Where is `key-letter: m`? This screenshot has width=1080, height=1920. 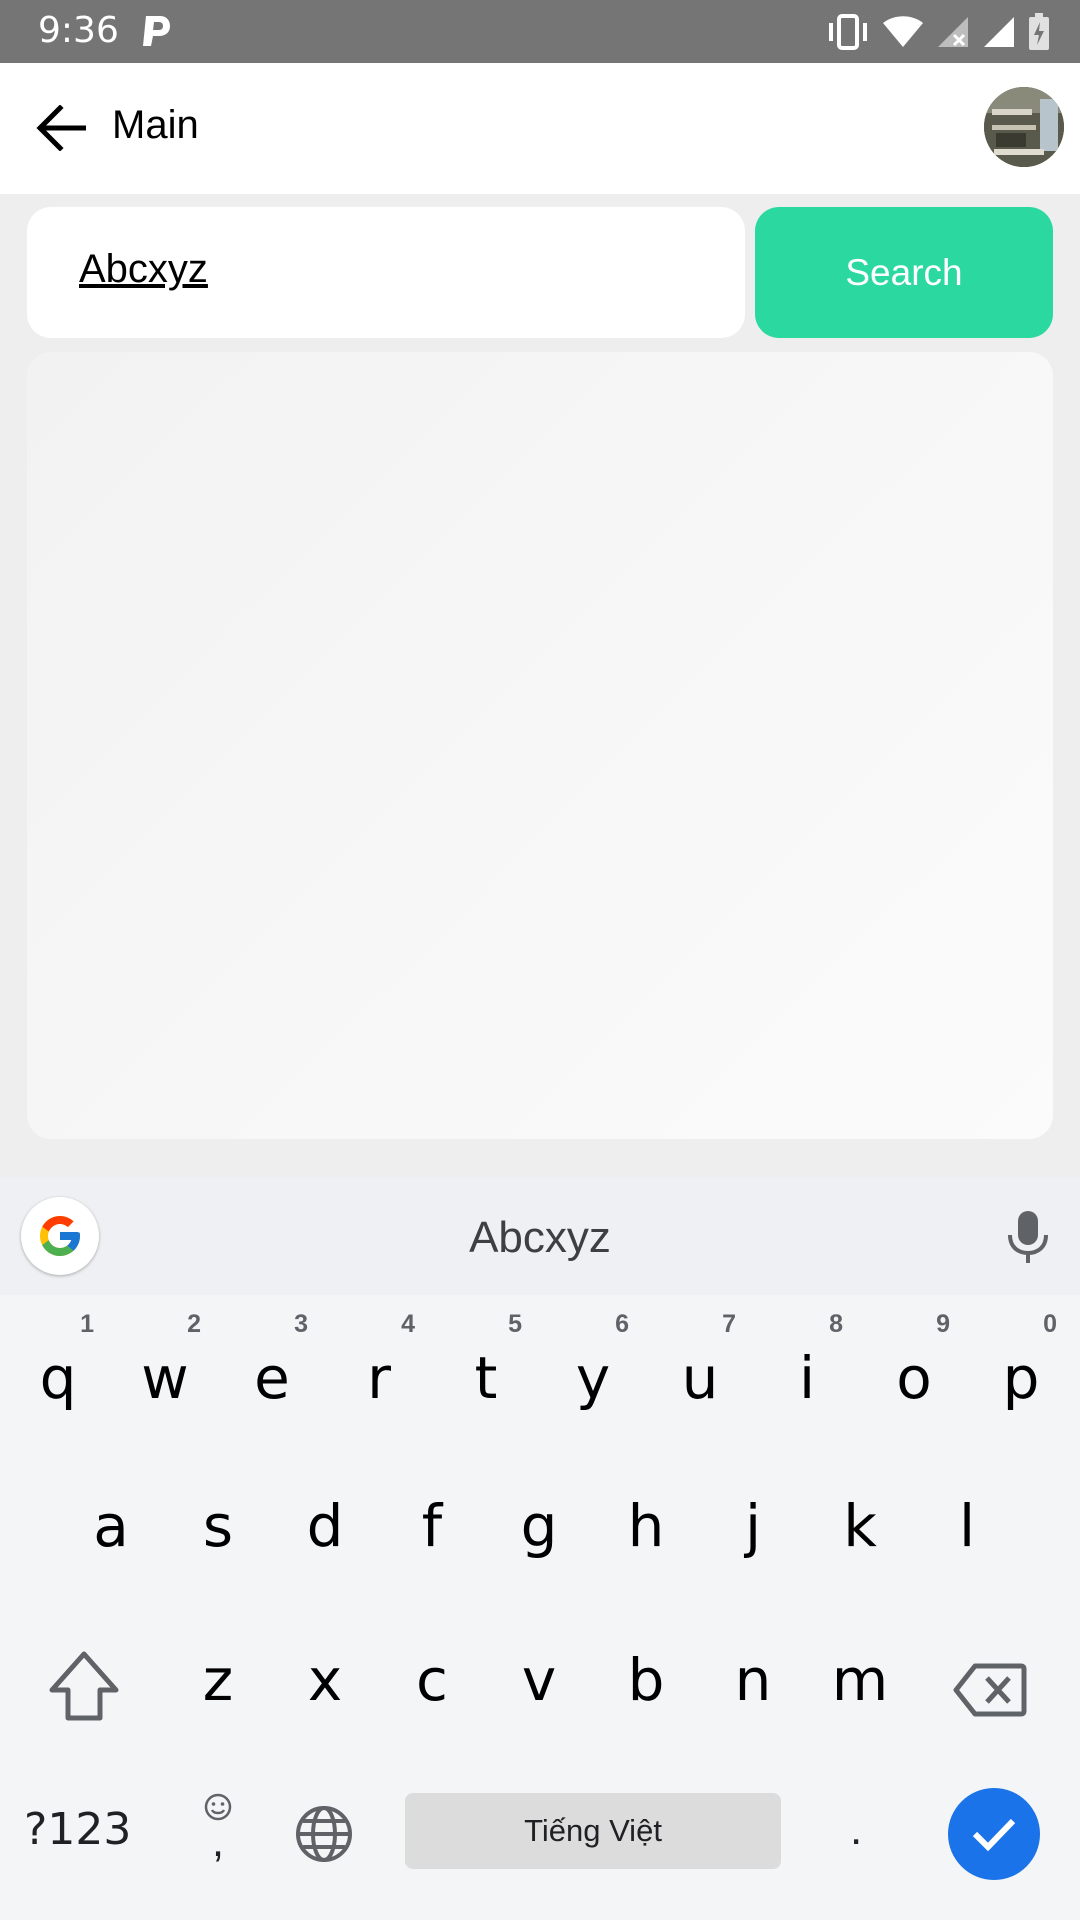 key-letter: m is located at coordinates (860, 1680).